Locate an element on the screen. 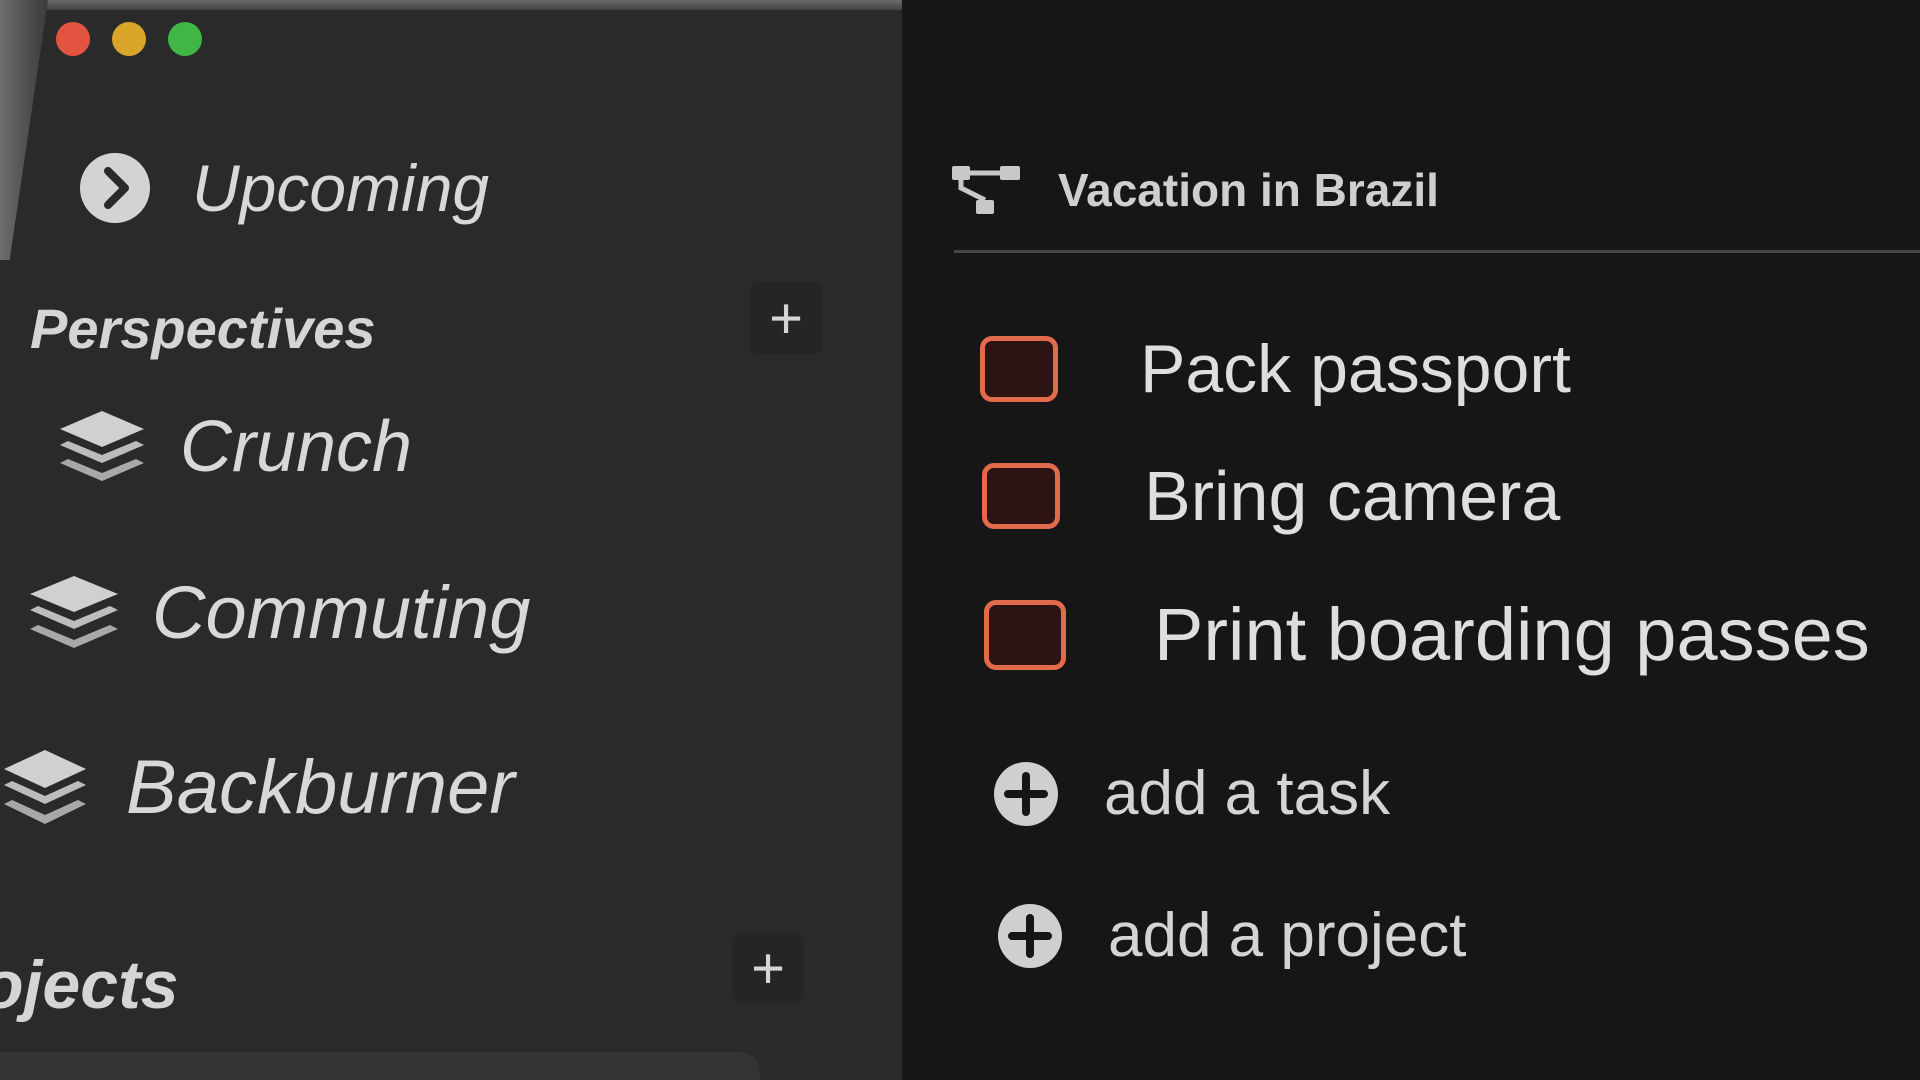 This screenshot has height=1080, width=1920. sidebar-item-commuting: Commuting is located at coordinates (278, 612).